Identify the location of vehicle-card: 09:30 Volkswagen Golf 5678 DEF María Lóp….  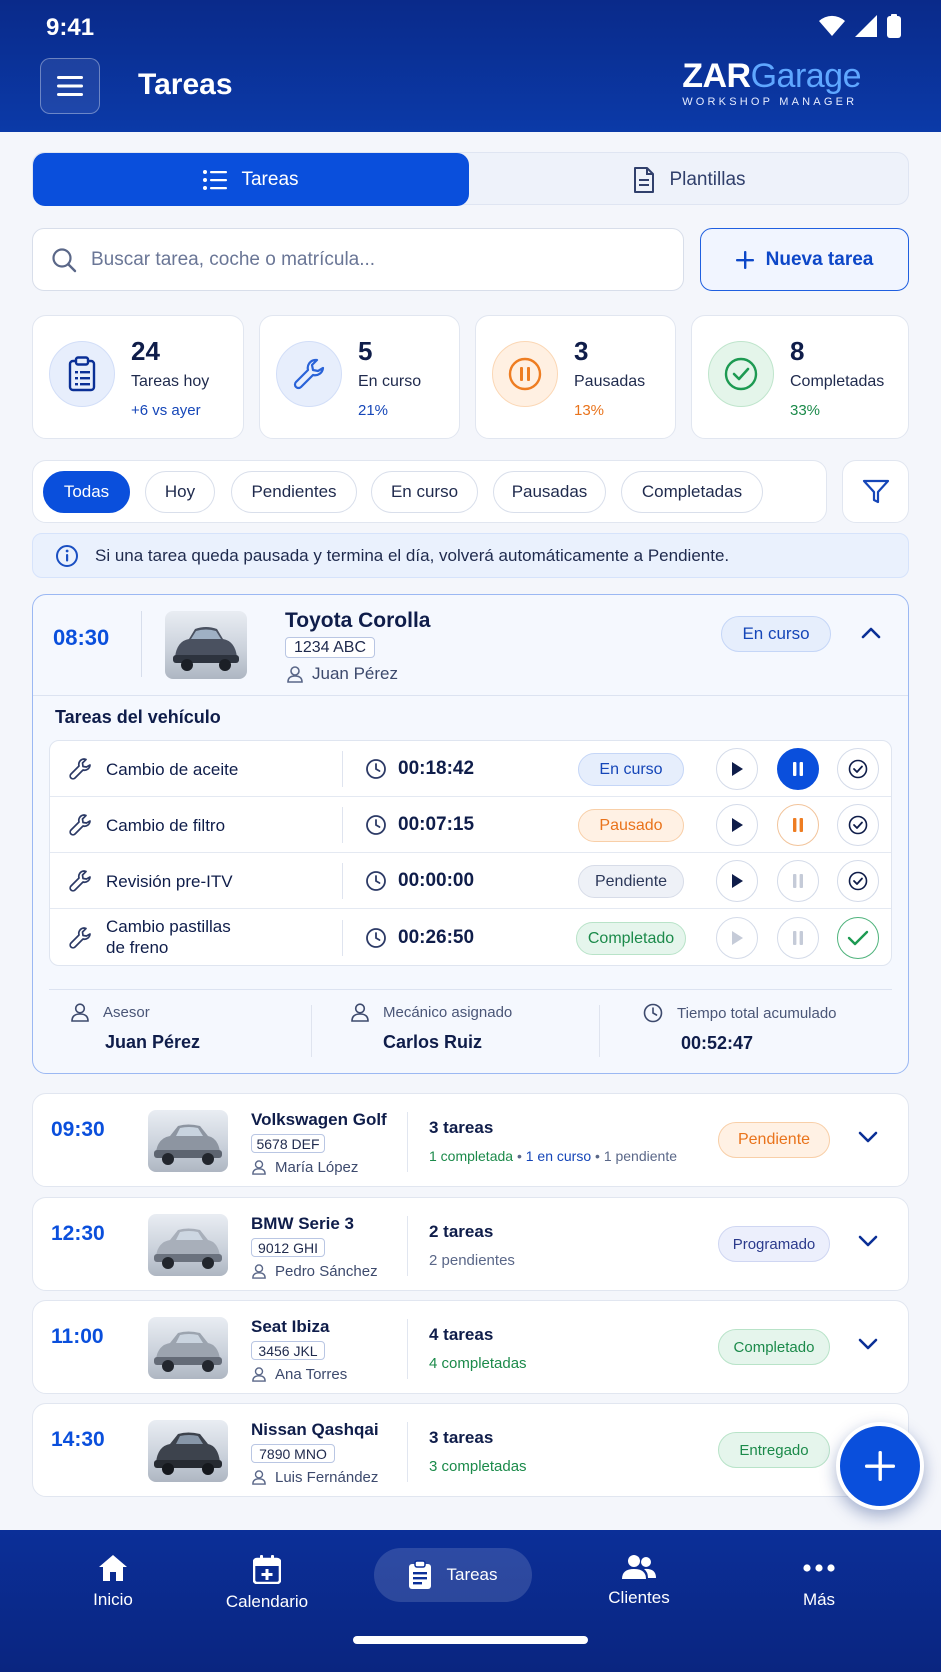
(470, 1140).